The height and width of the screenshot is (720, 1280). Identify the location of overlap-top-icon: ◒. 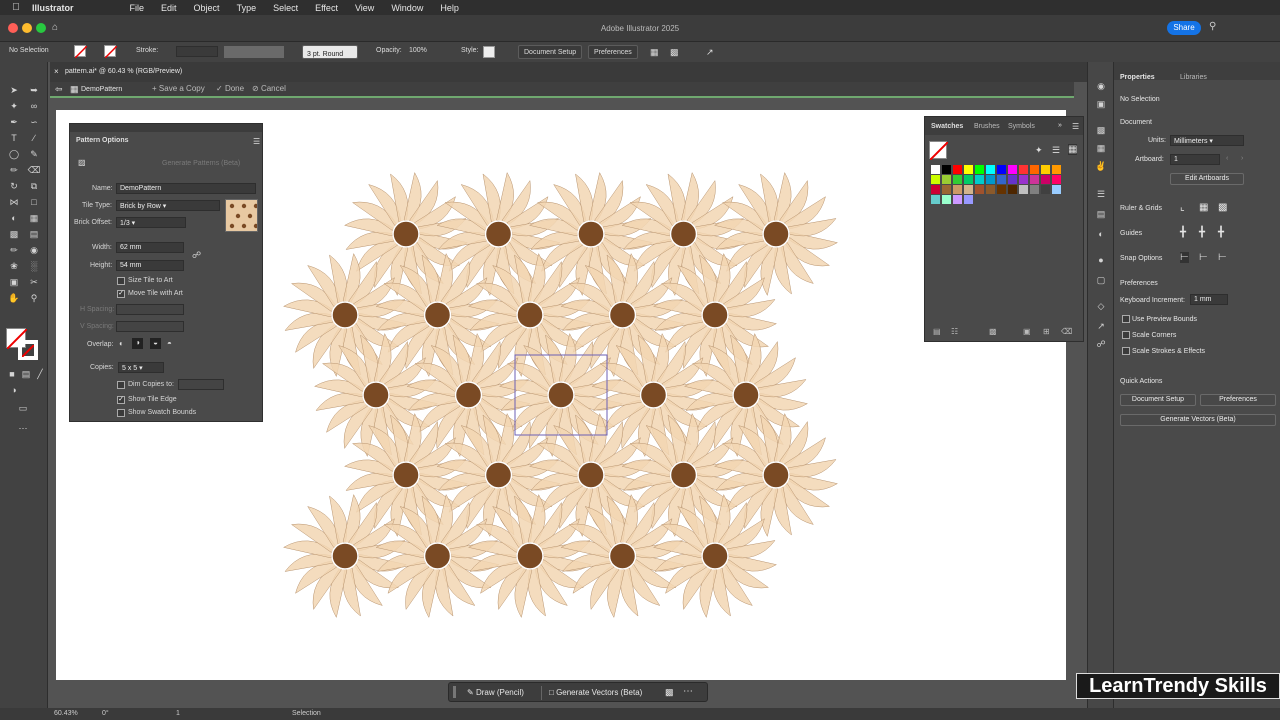
(155, 343).